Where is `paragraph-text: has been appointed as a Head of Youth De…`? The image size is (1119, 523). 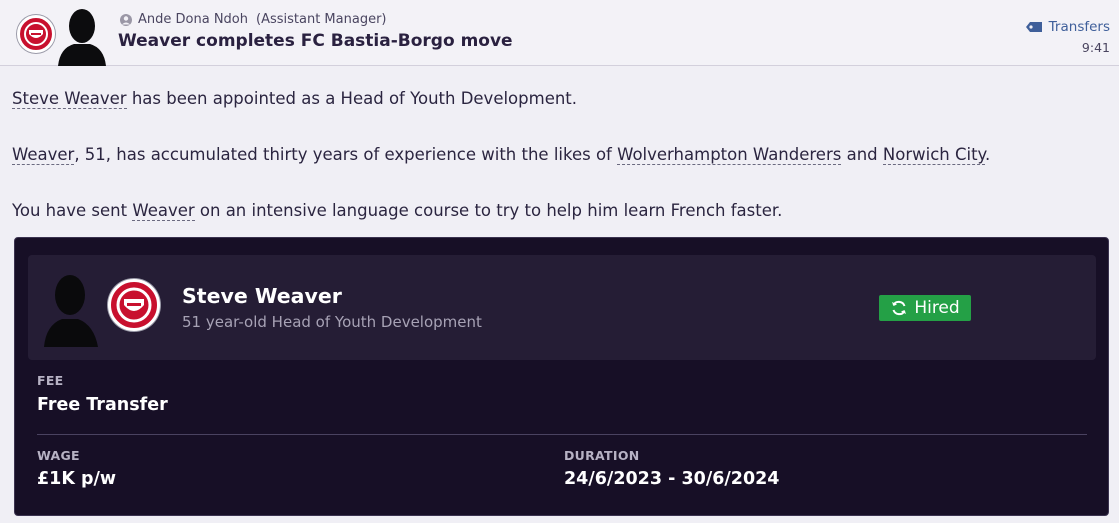
paragraph-text: has been appointed as a Head of Youth De… is located at coordinates (352, 98).